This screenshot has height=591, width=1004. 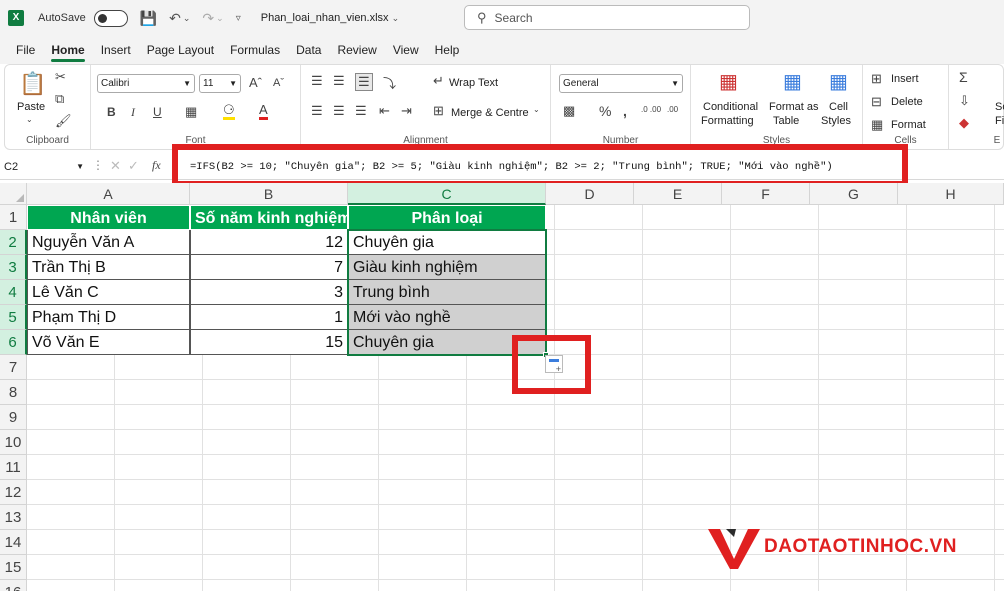 What do you see at coordinates (13, 317) in the screenshot?
I see `row-header-5: 5` at bounding box center [13, 317].